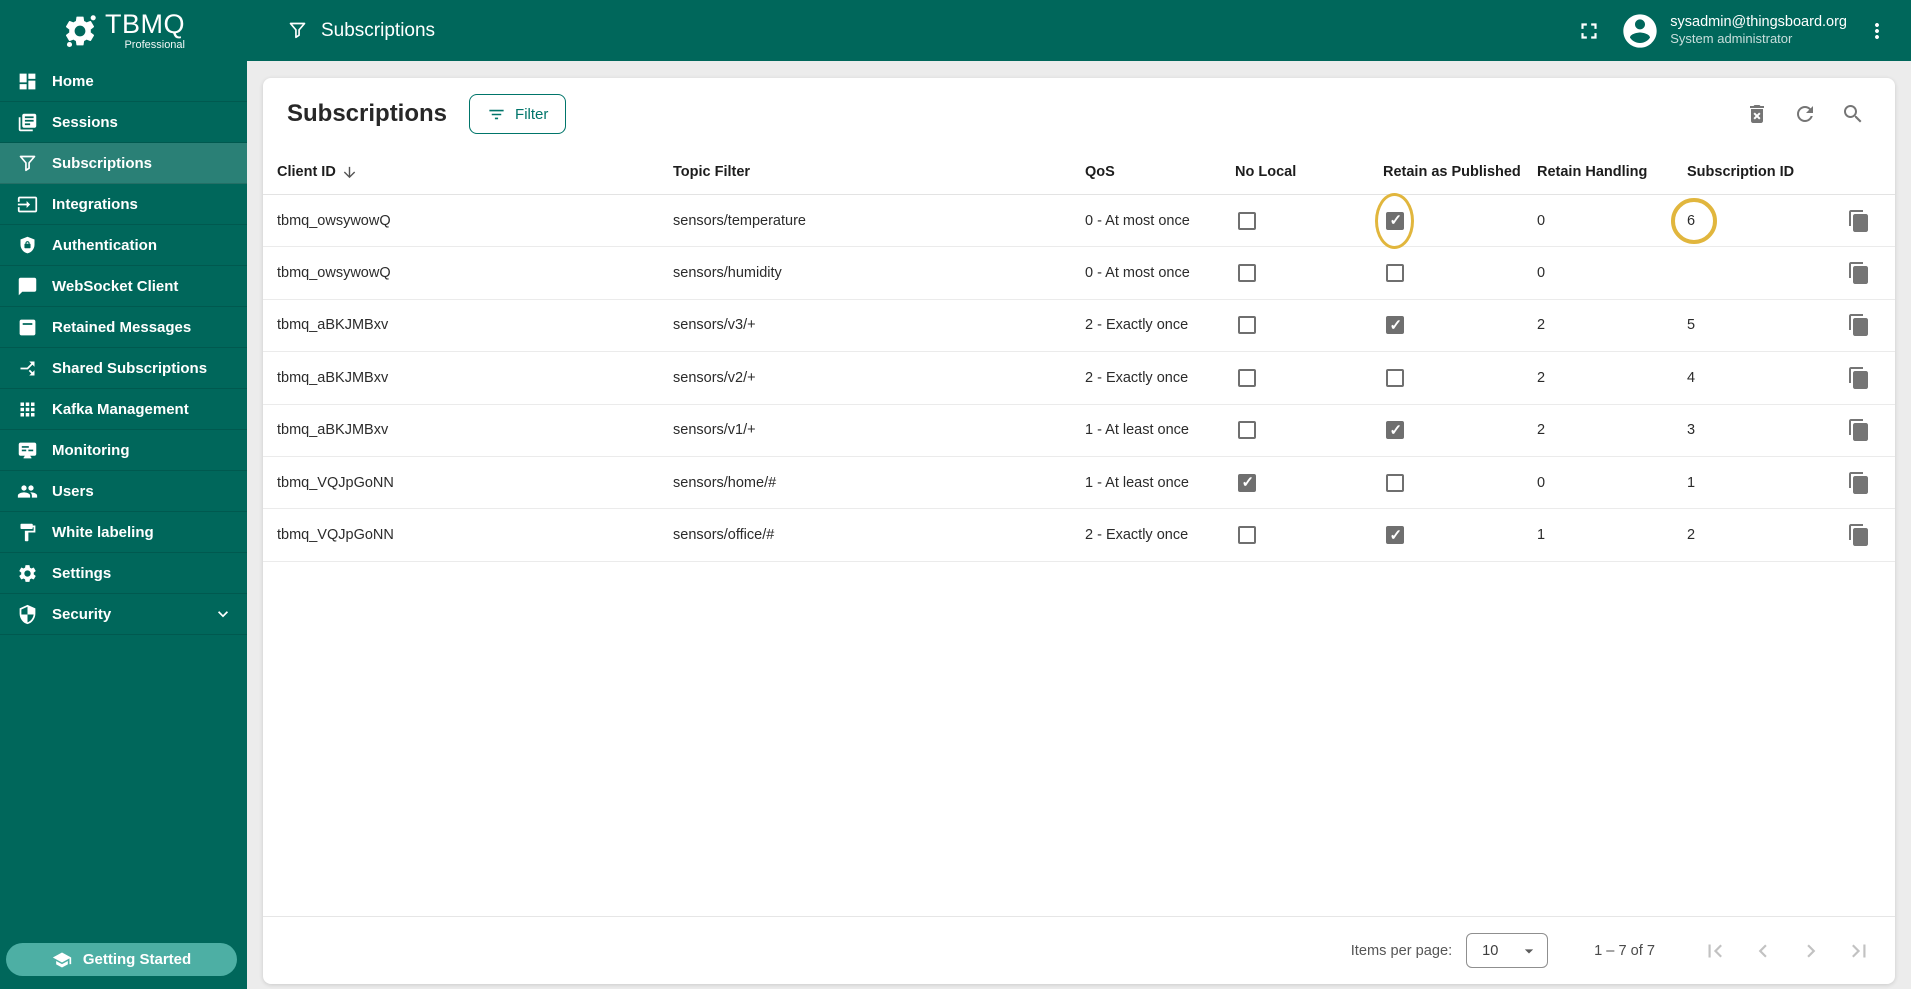 The height and width of the screenshot is (989, 1911). Describe the element at coordinates (123, 491) in the screenshot. I see `sidebar-item-users: Users` at that location.